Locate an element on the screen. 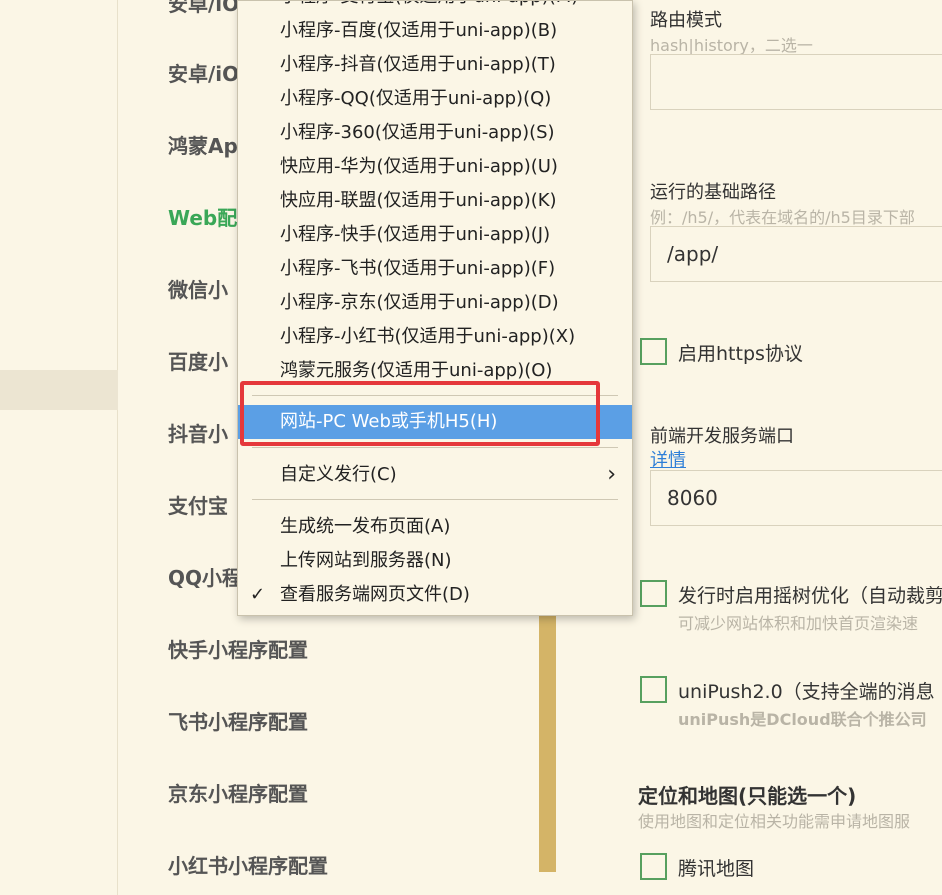 The width and height of the screenshot is (942, 895). https-checkbox is located at coordinates (653, 351).